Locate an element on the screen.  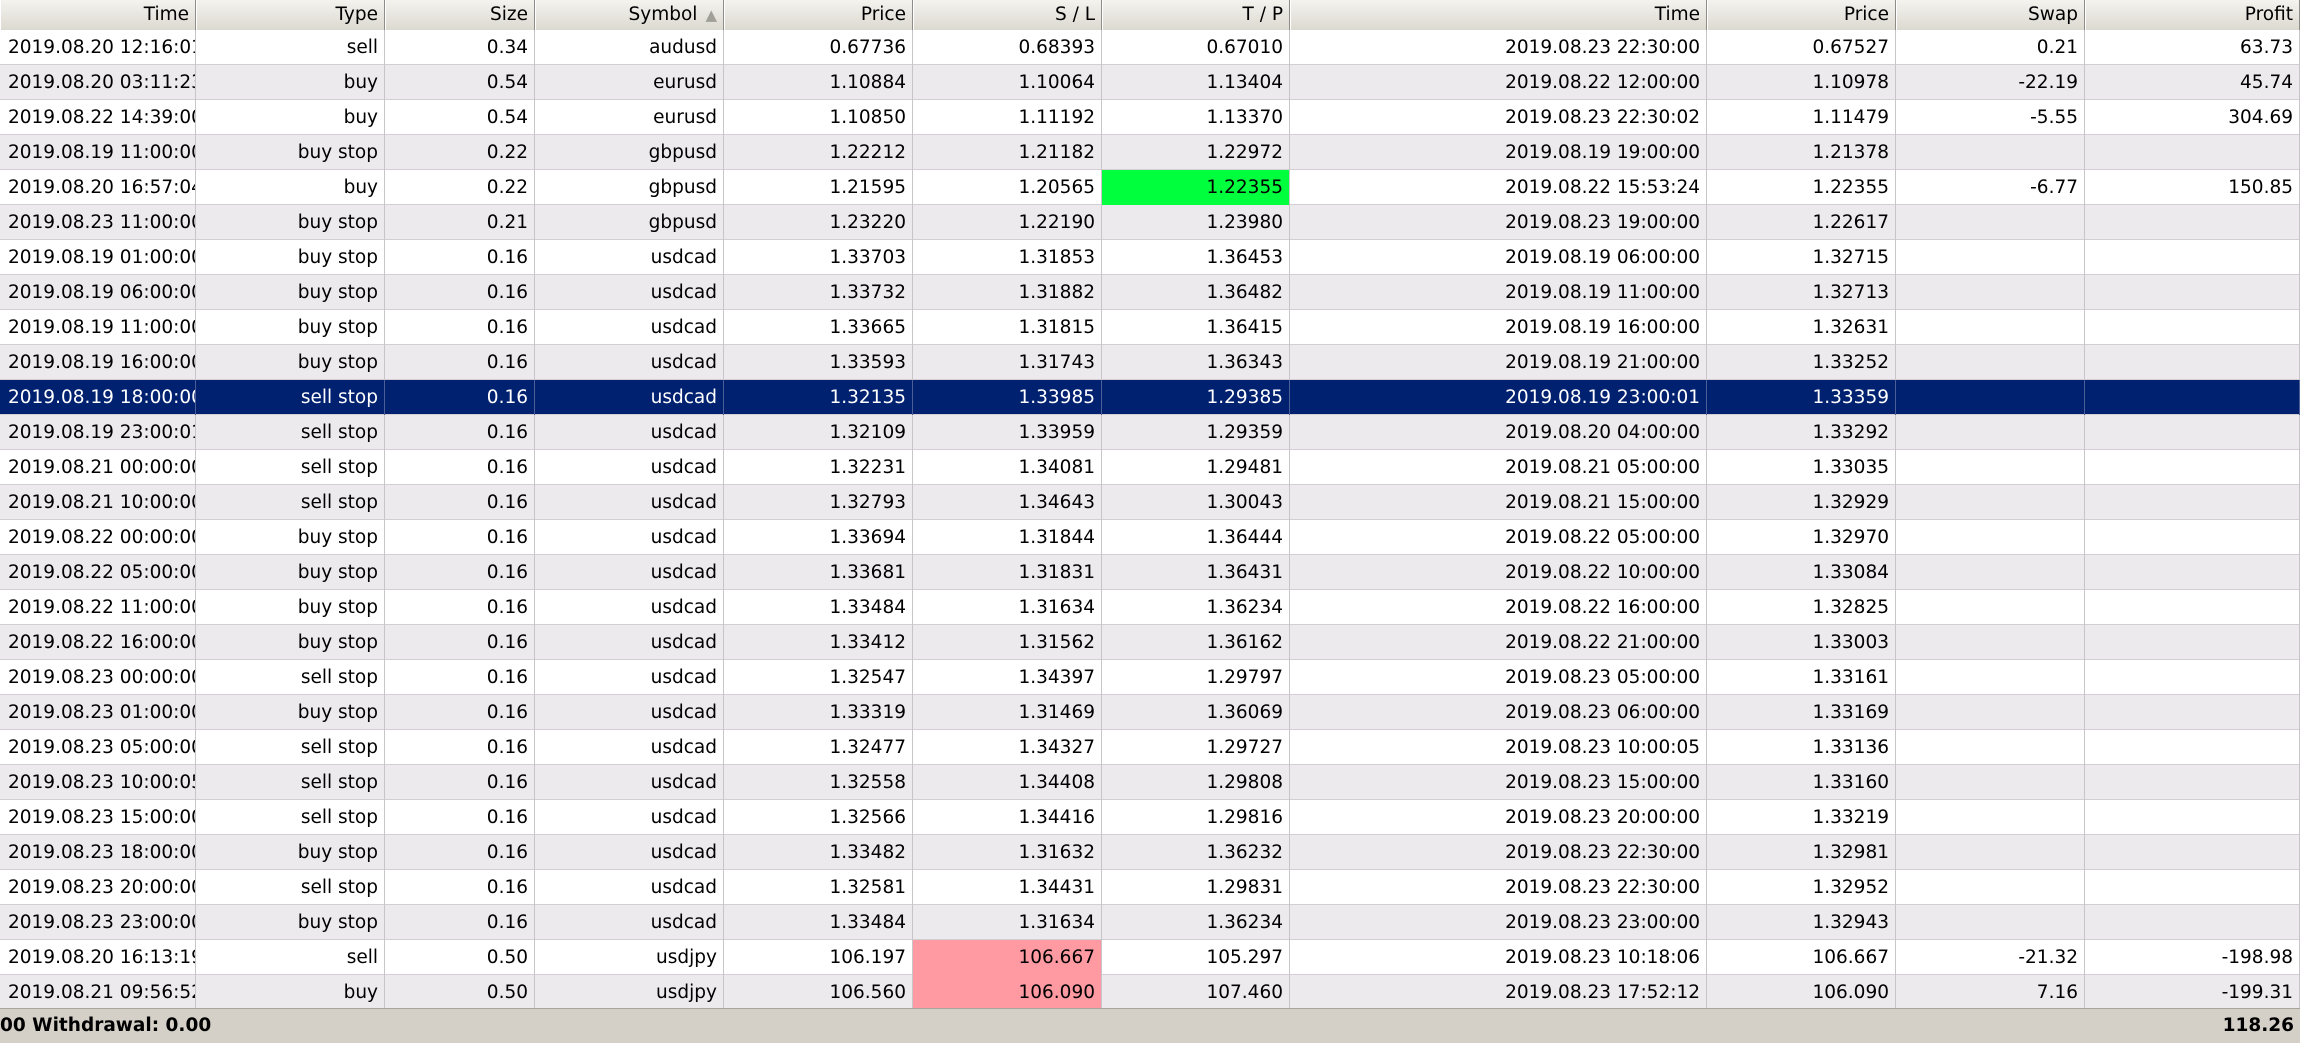
cell-tp: 1.36162 is located at coordinates (1196, 642).